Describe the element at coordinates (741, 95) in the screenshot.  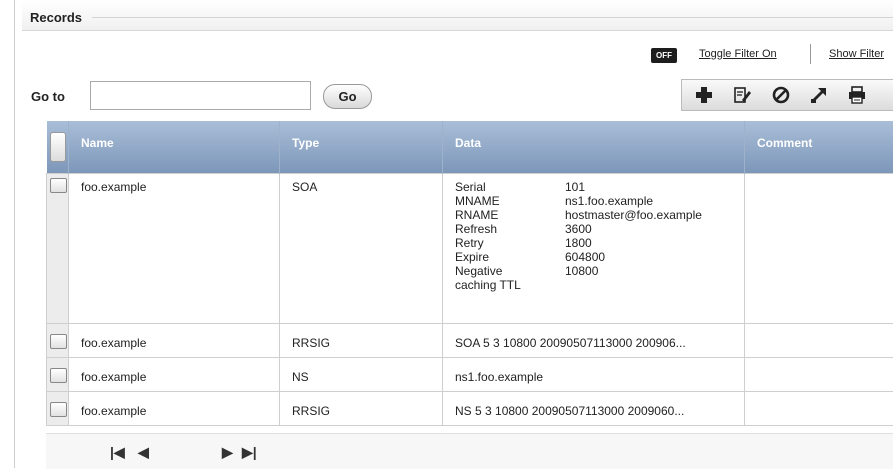
I see `edit-icon` at that location.